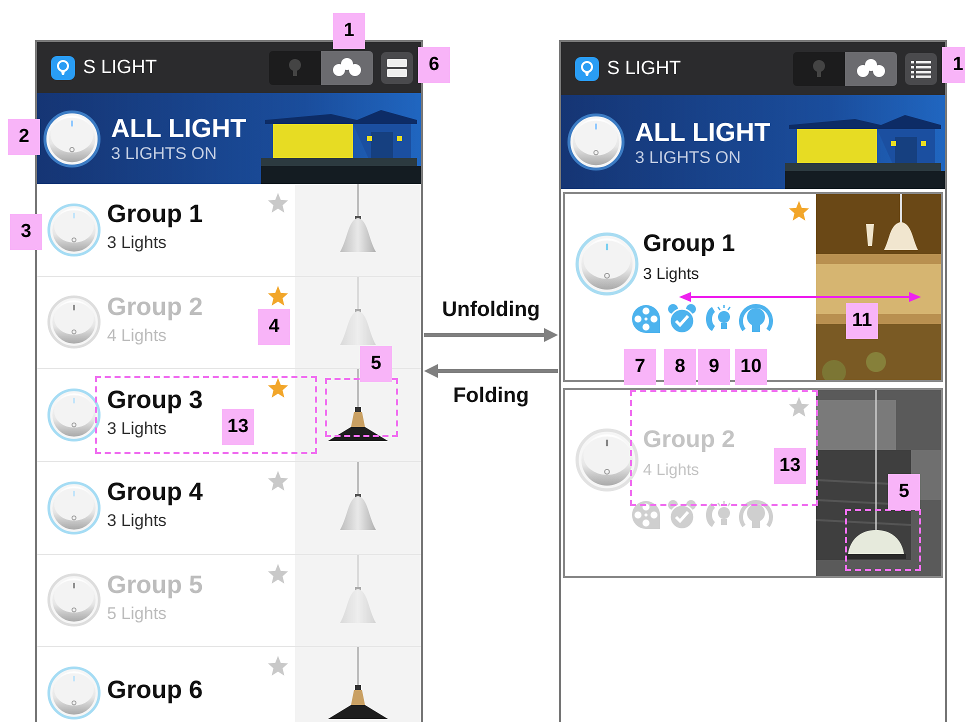 Image resolution: width=965 pixels, height=722 pixels. Describe the element at coordinates (24, 137) in the screenshot. I see `callout-label: 2` at that location.